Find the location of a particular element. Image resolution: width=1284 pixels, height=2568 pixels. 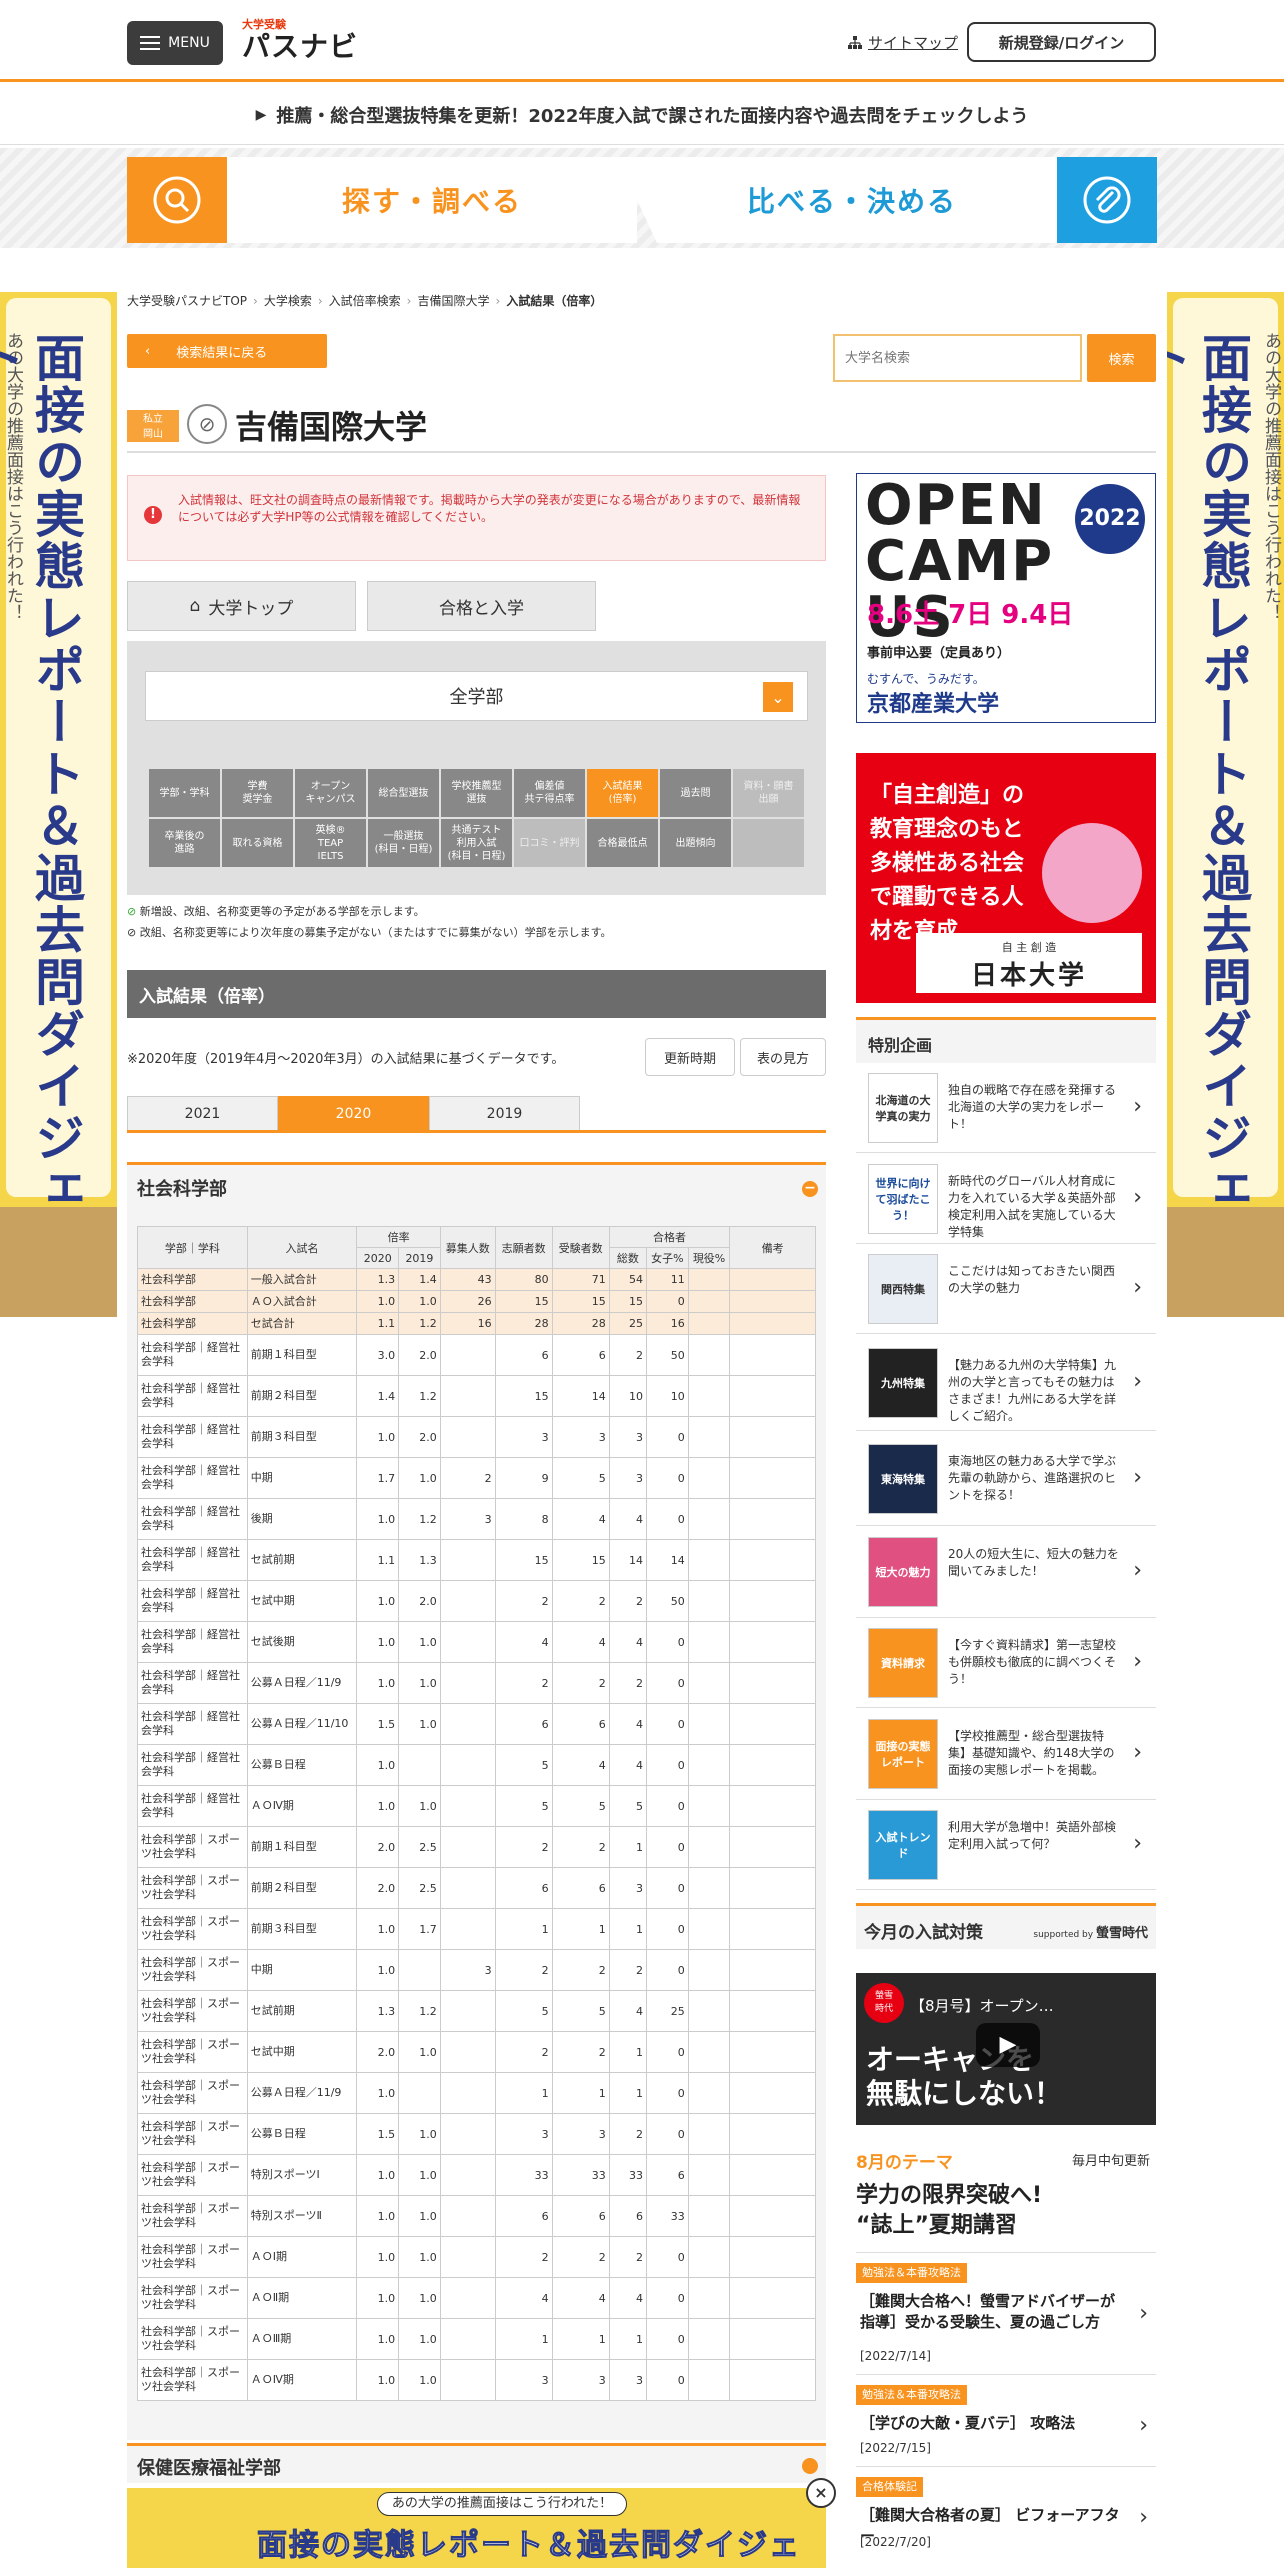

chevron-right-icon: › is located at coordinates (1137, 1106).